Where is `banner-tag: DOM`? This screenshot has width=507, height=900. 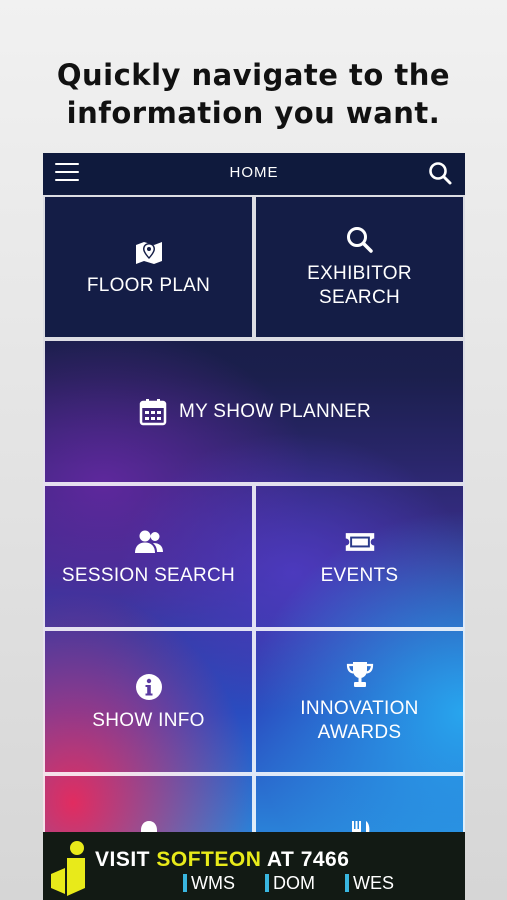
banner-tag: DOM is located at coordinates (290, 883).